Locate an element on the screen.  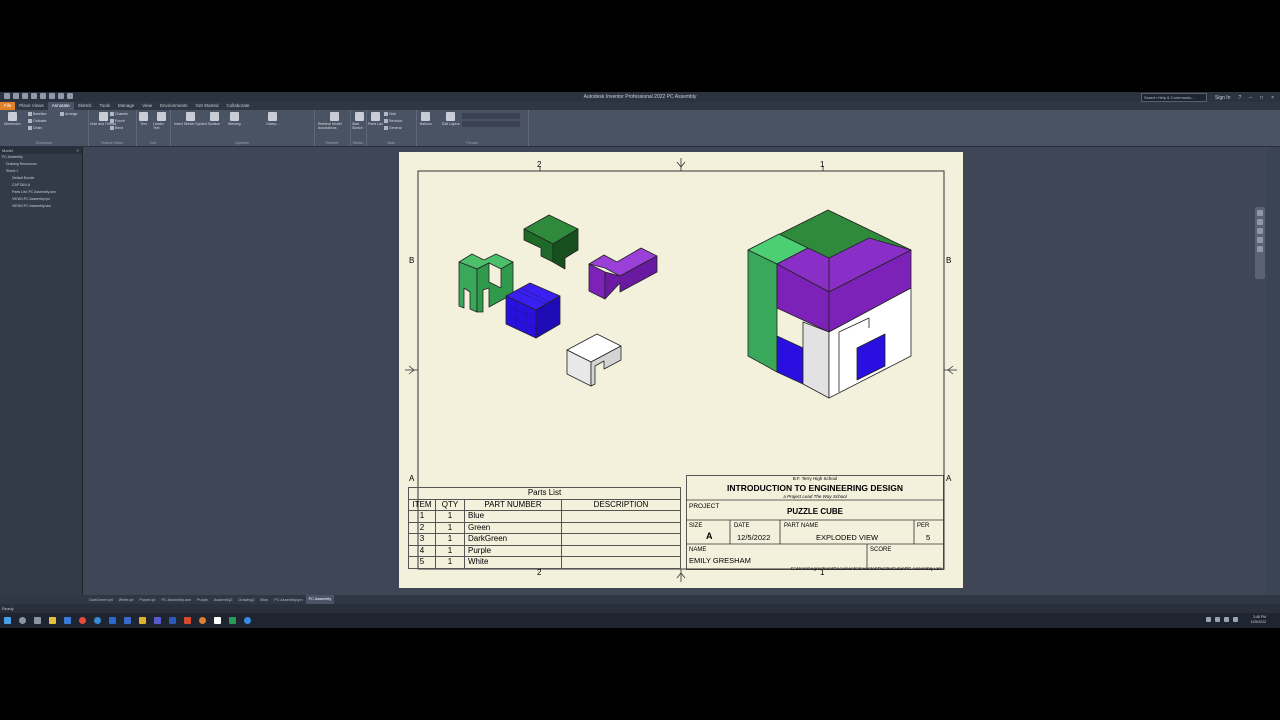
inventor-icon is located at coordinates (142, 620).